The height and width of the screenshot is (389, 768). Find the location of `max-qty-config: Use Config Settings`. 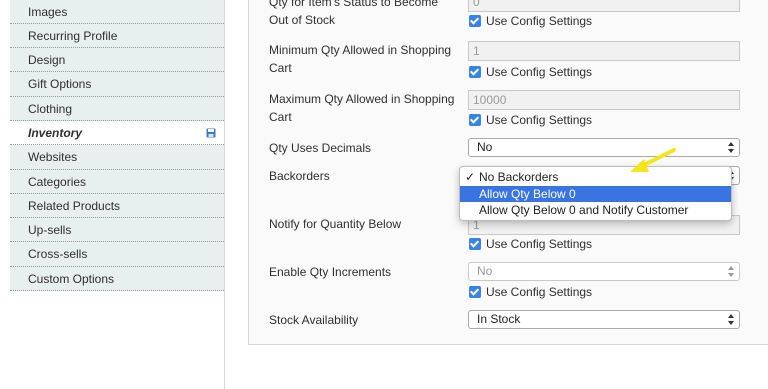

max-qty-config: Use Config Settings is located at coordinates (530, 120).